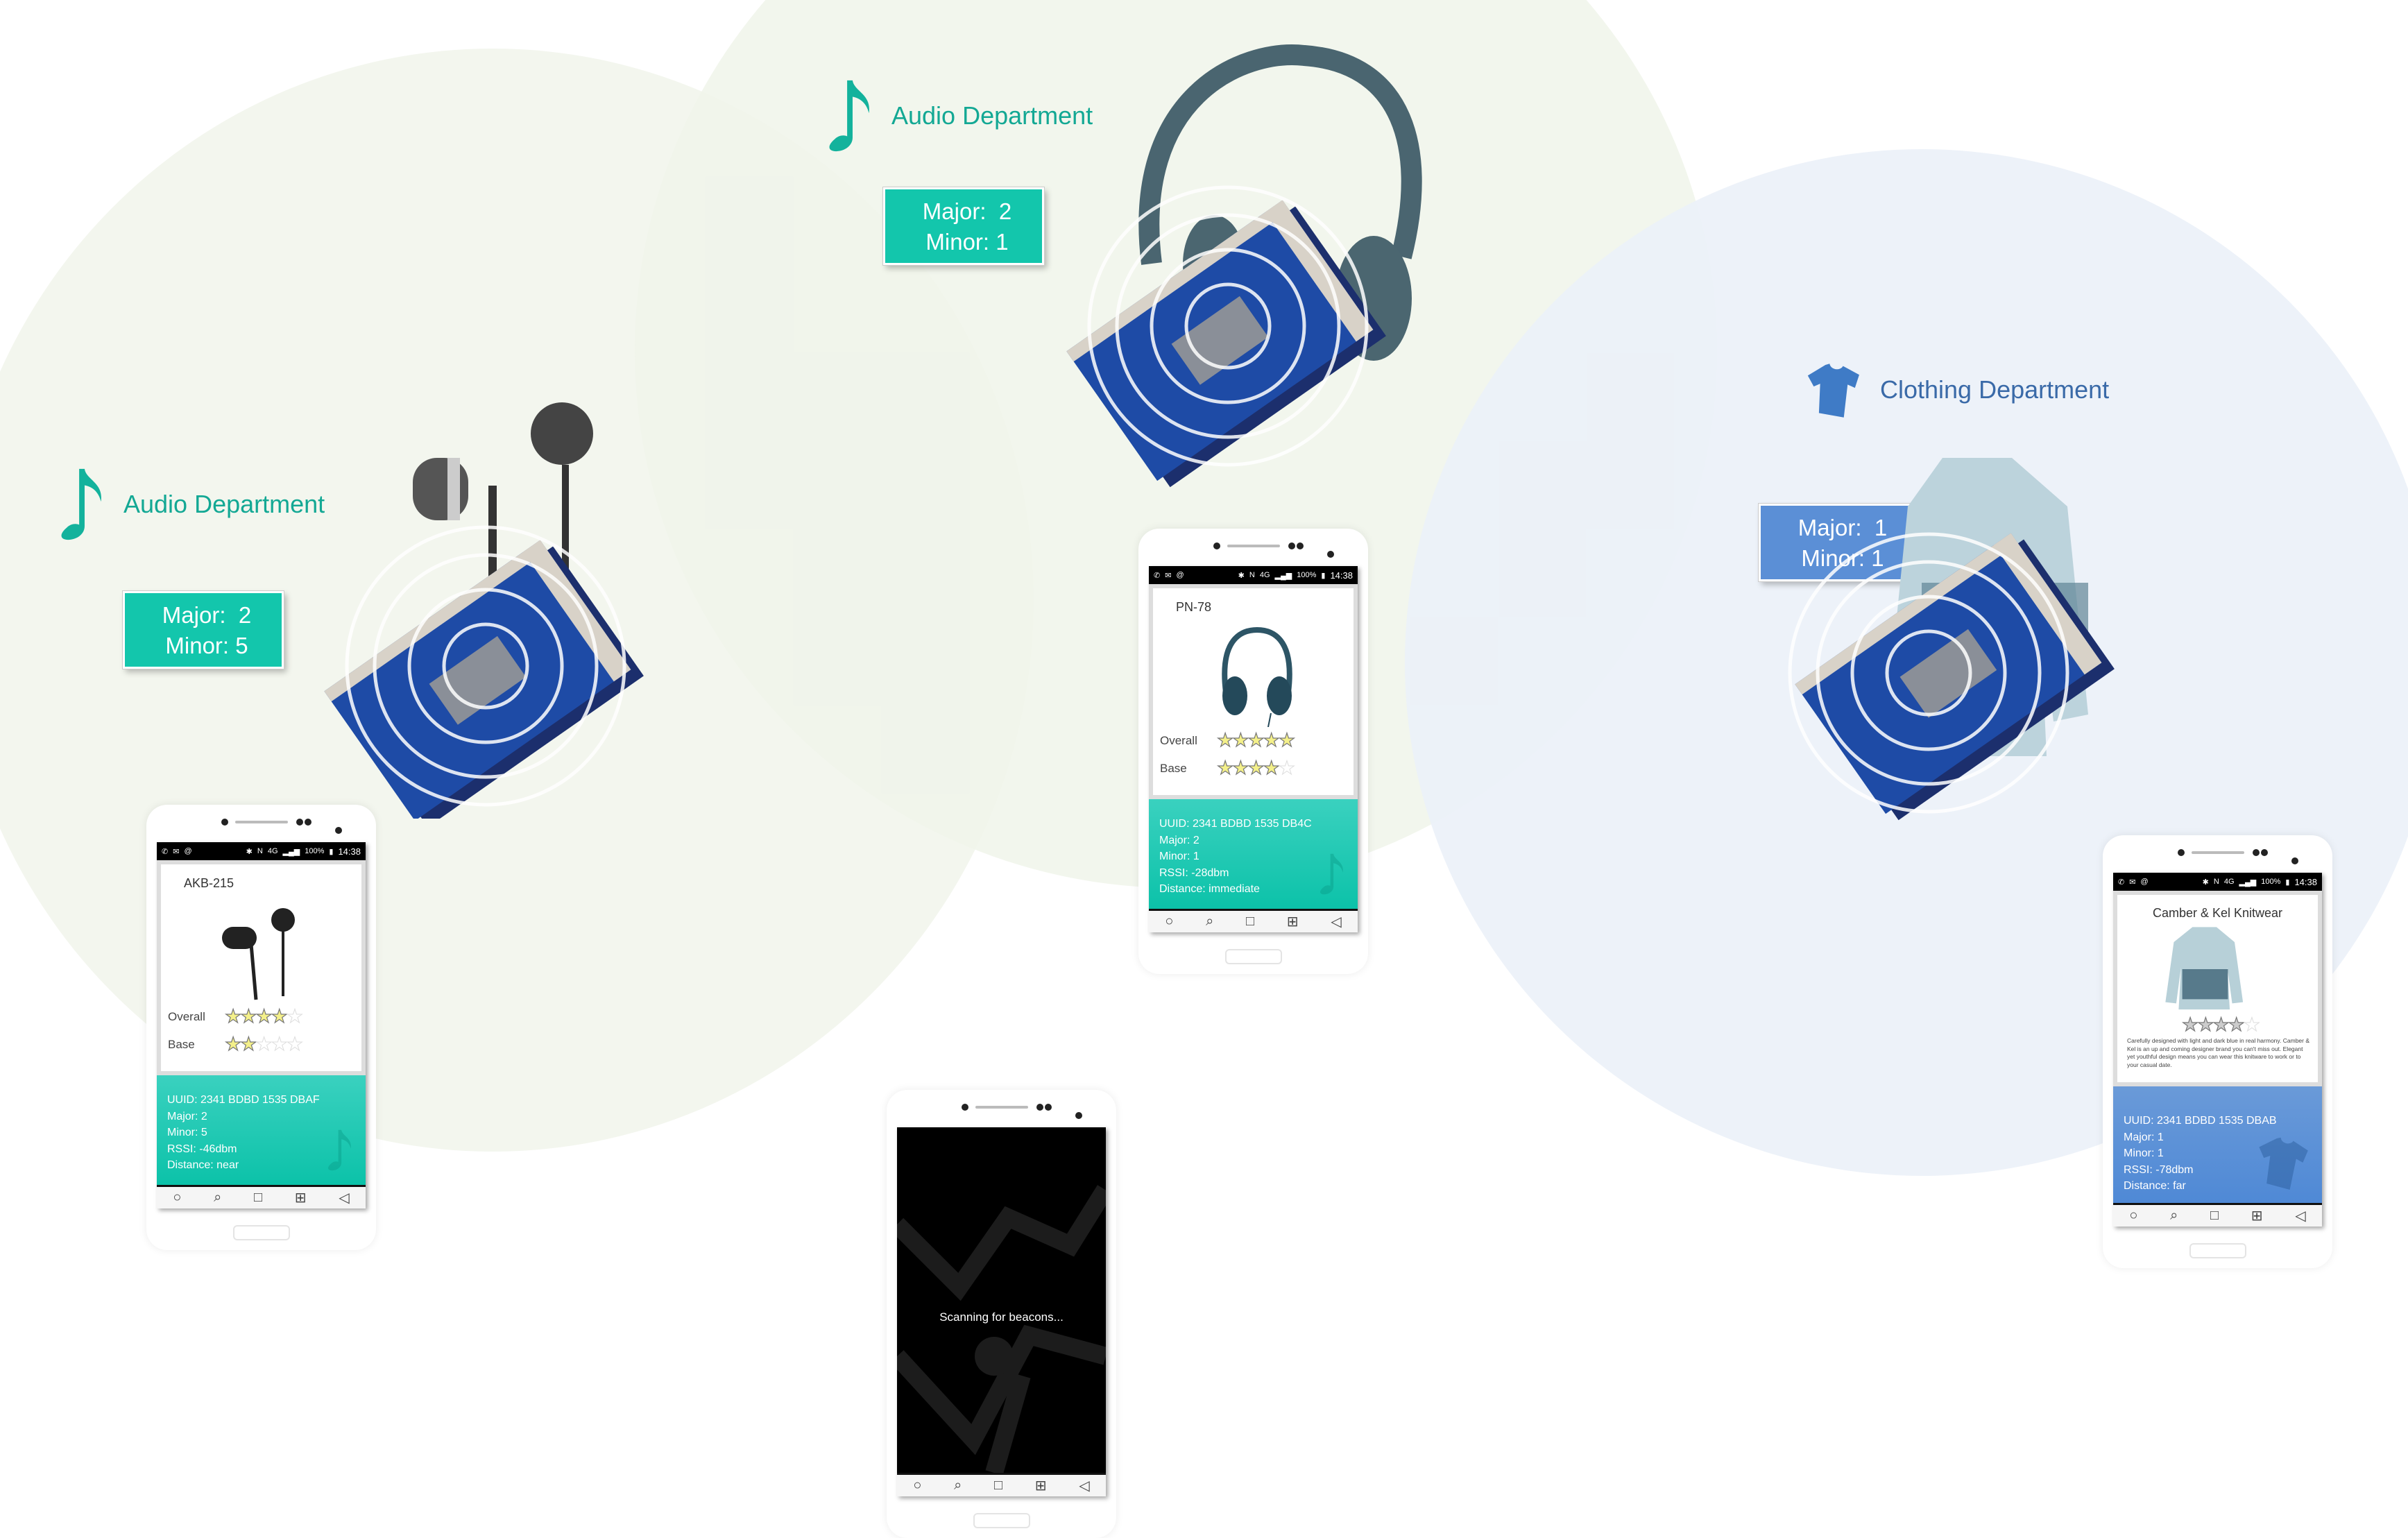 This screenshot has width=2408, height=1538. What do you see at coordinates (484, 610) in the screenshot?
I see `beacon-with-earbuds` at bounding box center [484, 610].